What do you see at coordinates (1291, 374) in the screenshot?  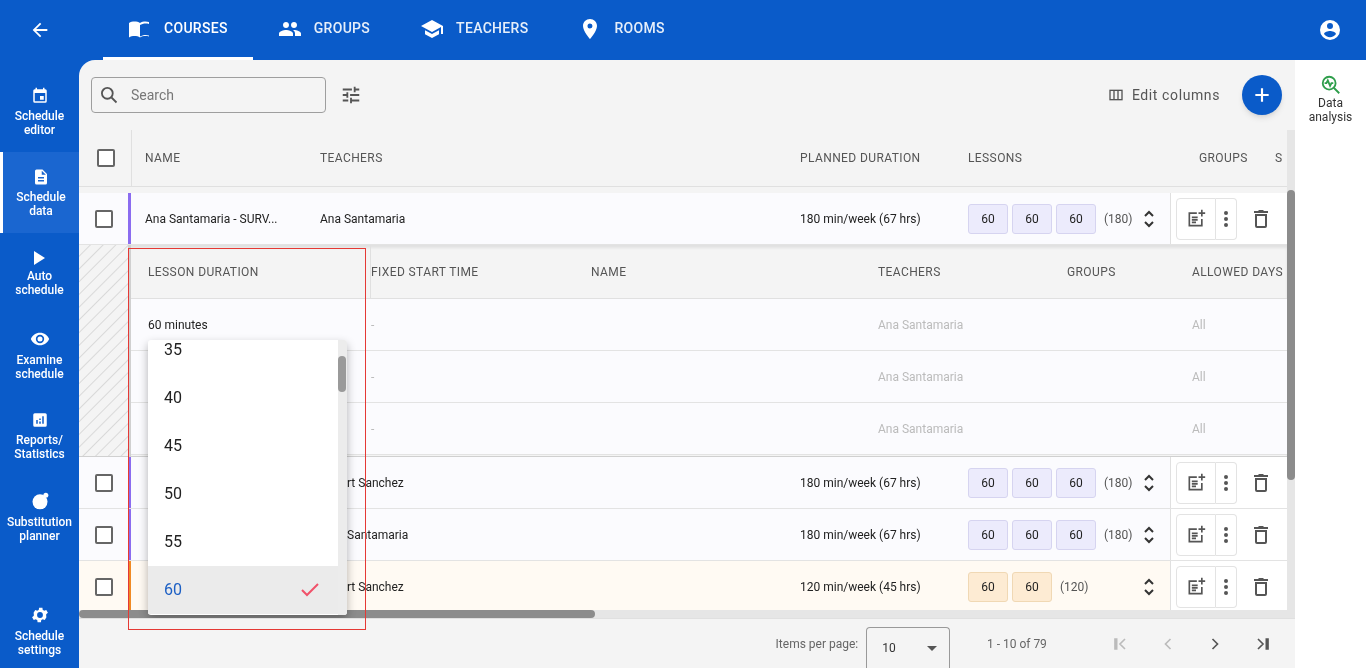 I see `vertical-scrollbar` at bounding box center [1291, 374].